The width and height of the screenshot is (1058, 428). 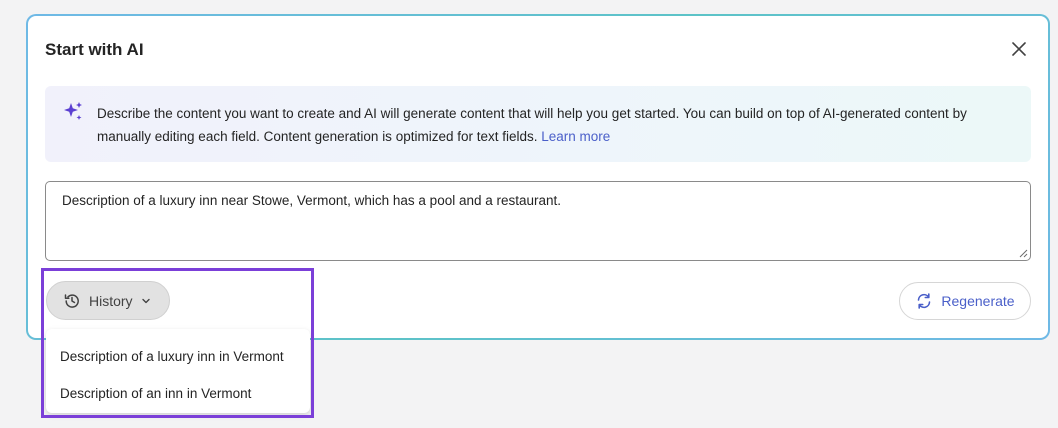 I want to click on learn-more-link: Learn more, so click(x=575, y=136).